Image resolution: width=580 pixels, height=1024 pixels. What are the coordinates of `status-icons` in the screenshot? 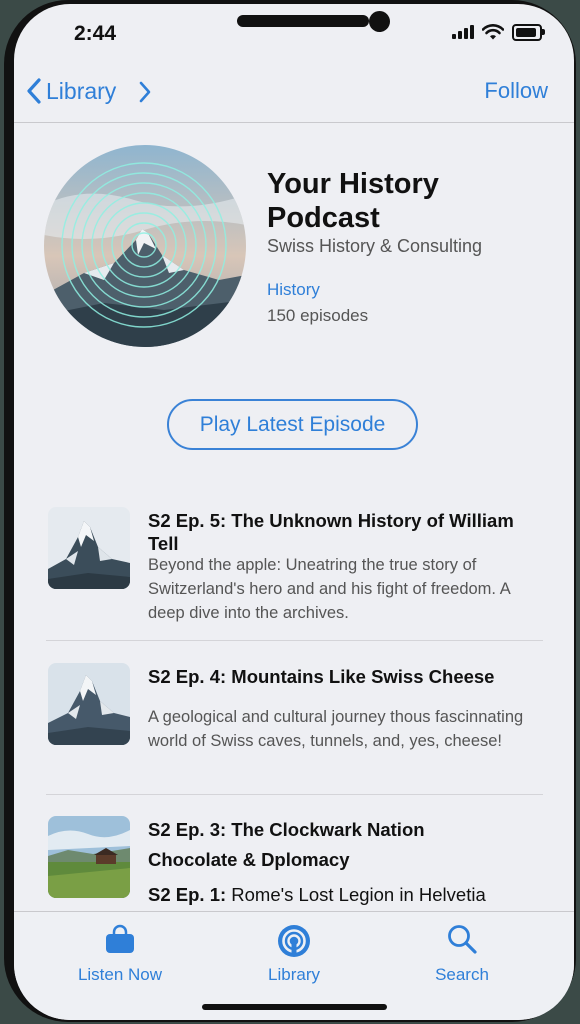 It's located at (498, 32).